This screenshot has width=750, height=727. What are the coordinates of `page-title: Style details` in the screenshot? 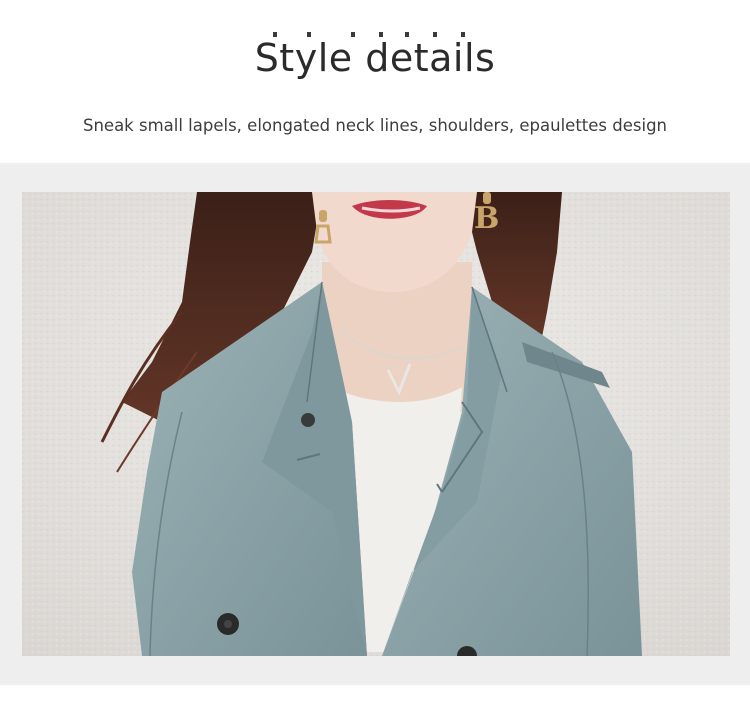 It's located at (375, 58).